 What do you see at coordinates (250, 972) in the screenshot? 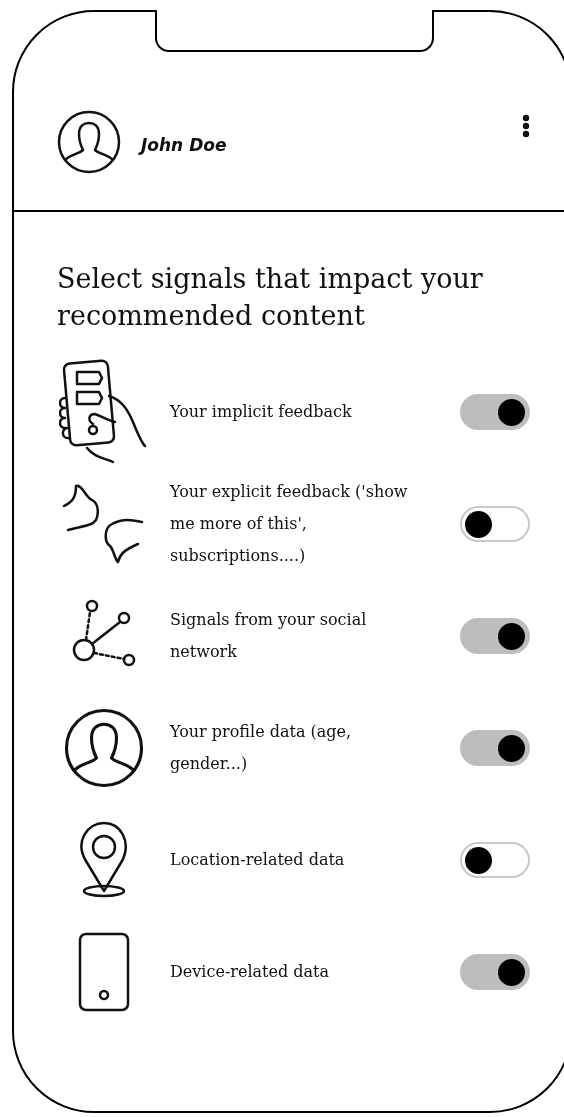
I see `signal-label: Device-related data` at bounding box center [250, 972].